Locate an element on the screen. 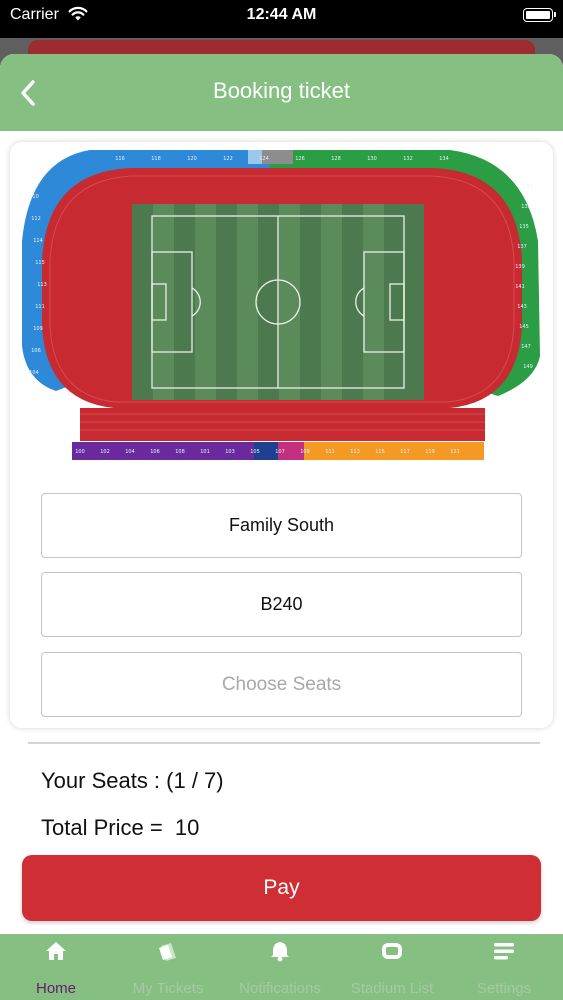 This screenshot has width=563, height=1000. section-label-bottom: 115 is located at coordinates (380, 452).